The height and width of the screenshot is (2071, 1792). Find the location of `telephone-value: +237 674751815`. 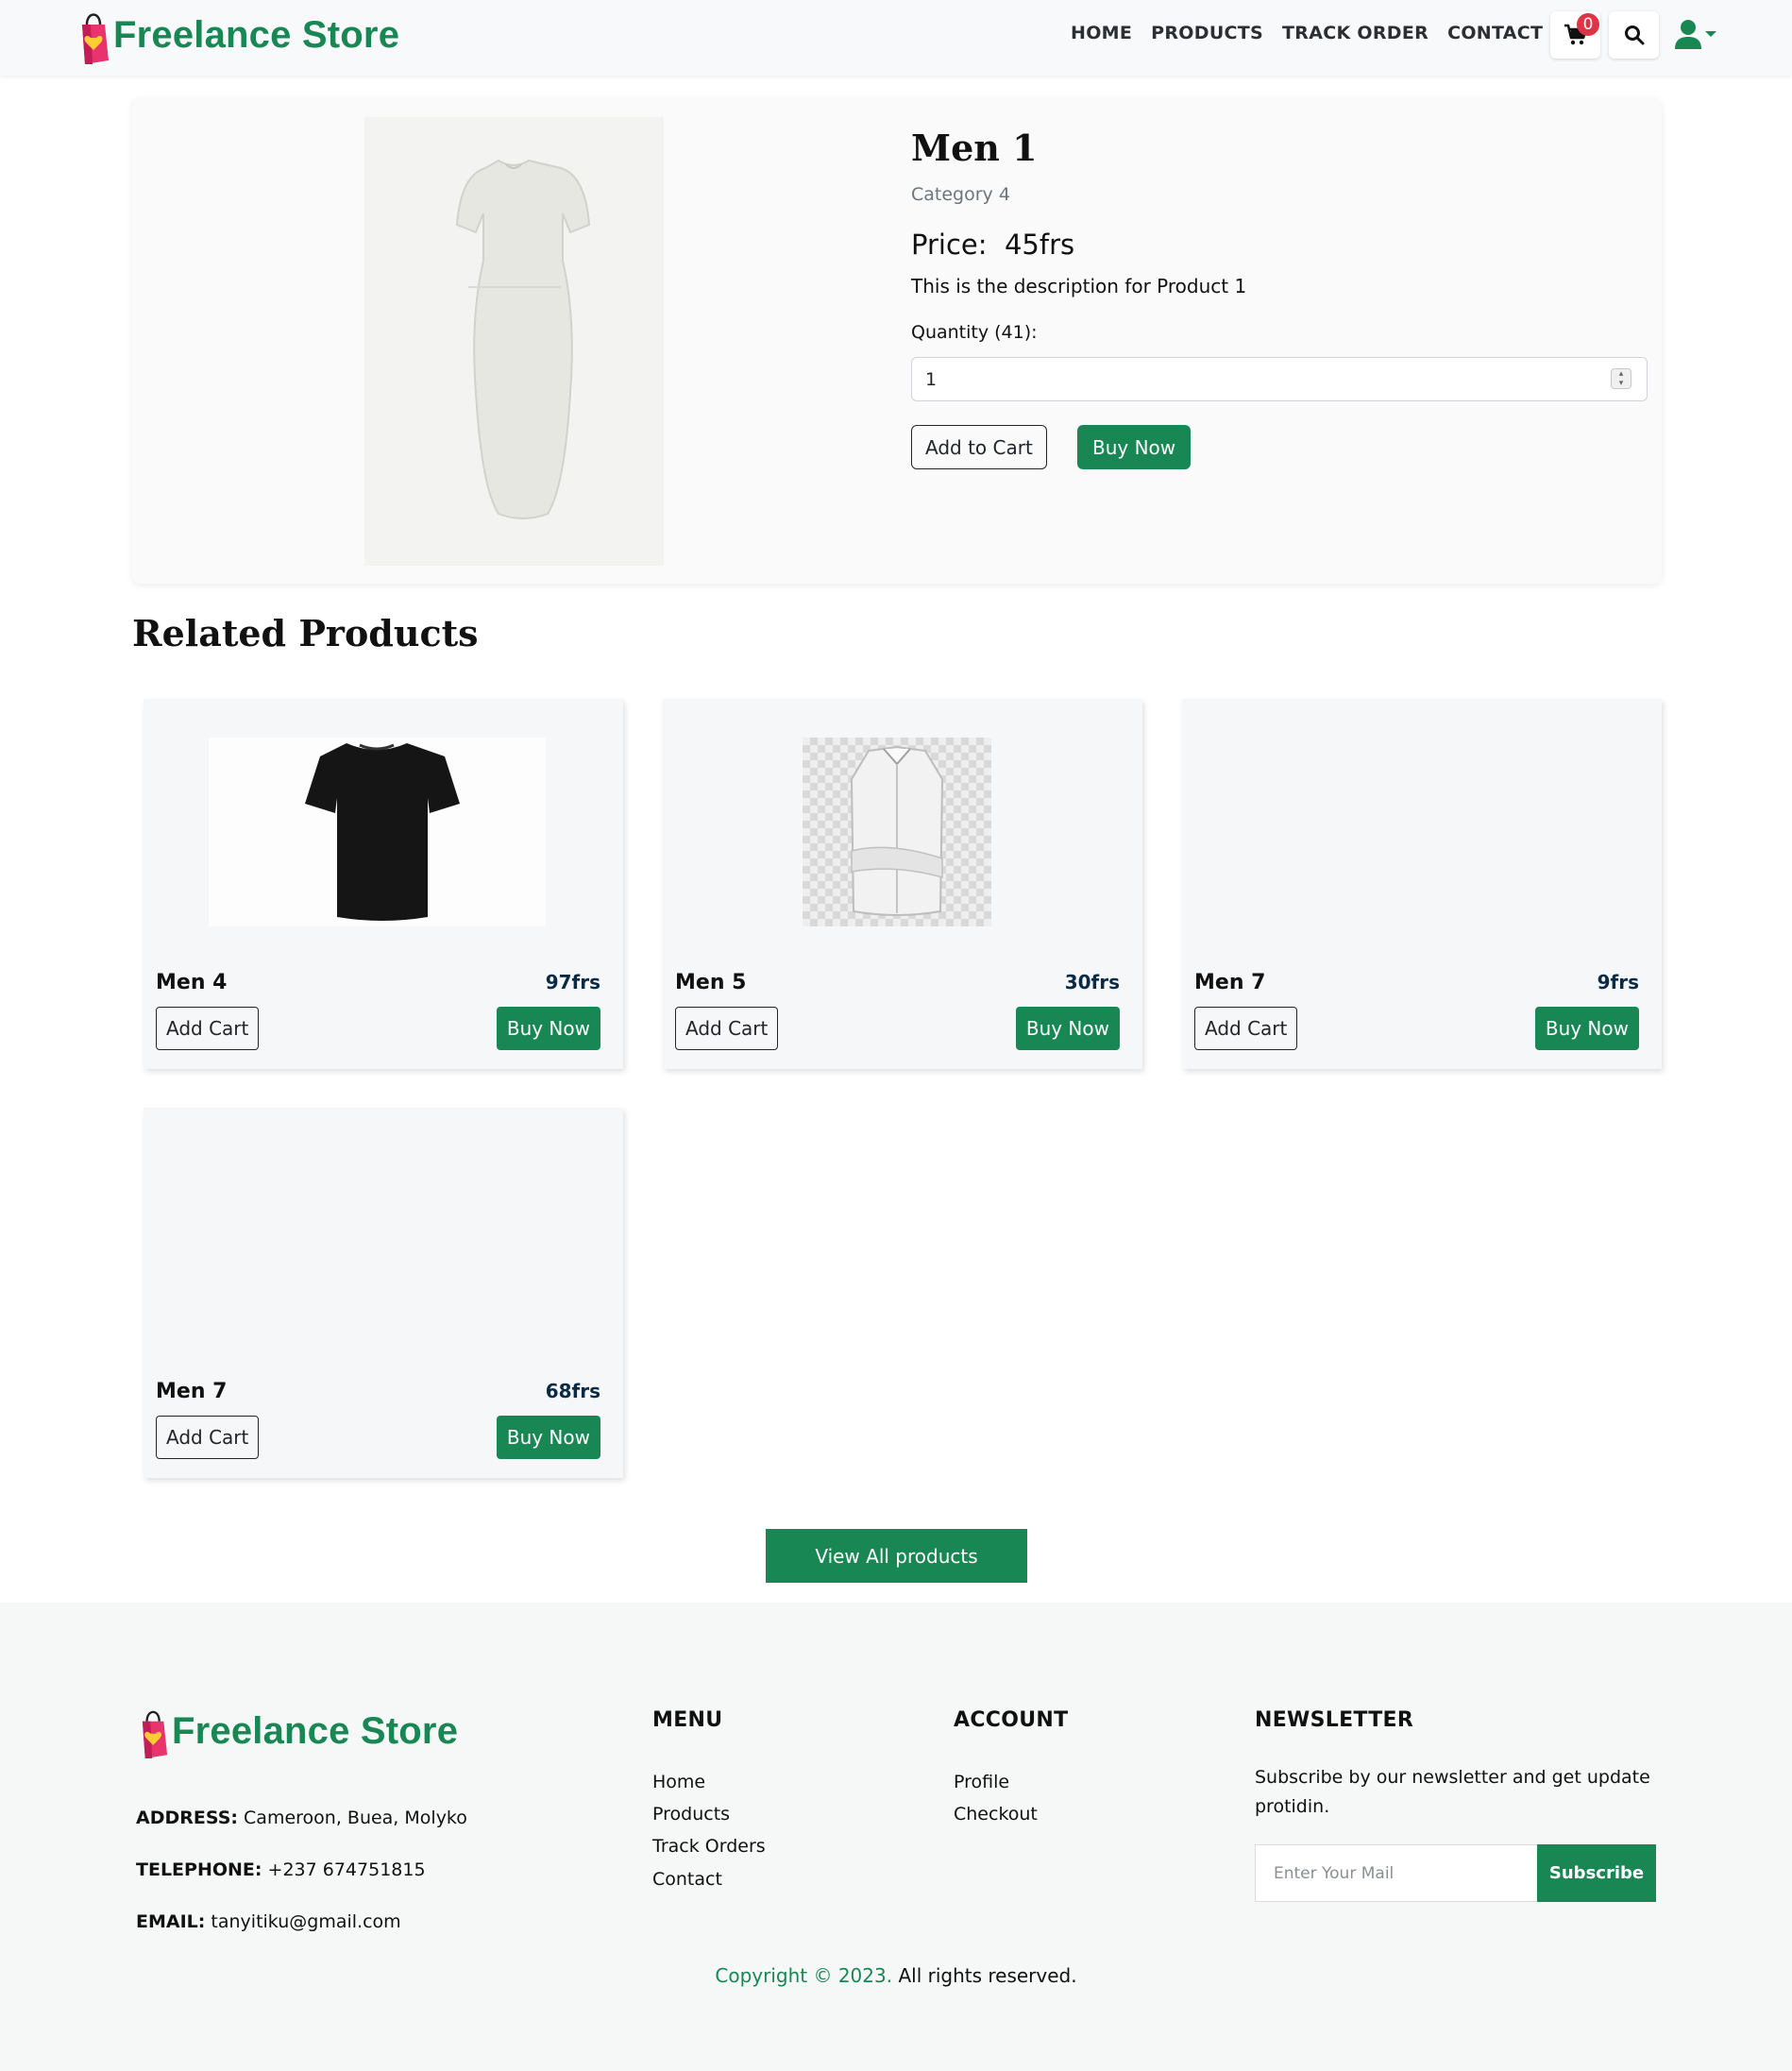

telephone-value: +237 674751815 is located at coordinates (347, 1869).